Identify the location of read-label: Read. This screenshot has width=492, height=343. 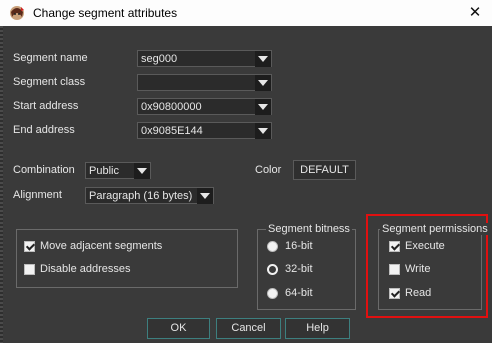
(418, 293).